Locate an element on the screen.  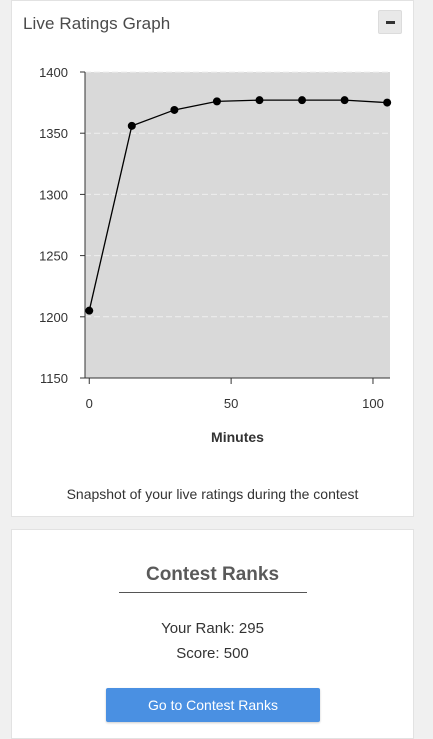
title-underline is located at coordinates (213, 592).